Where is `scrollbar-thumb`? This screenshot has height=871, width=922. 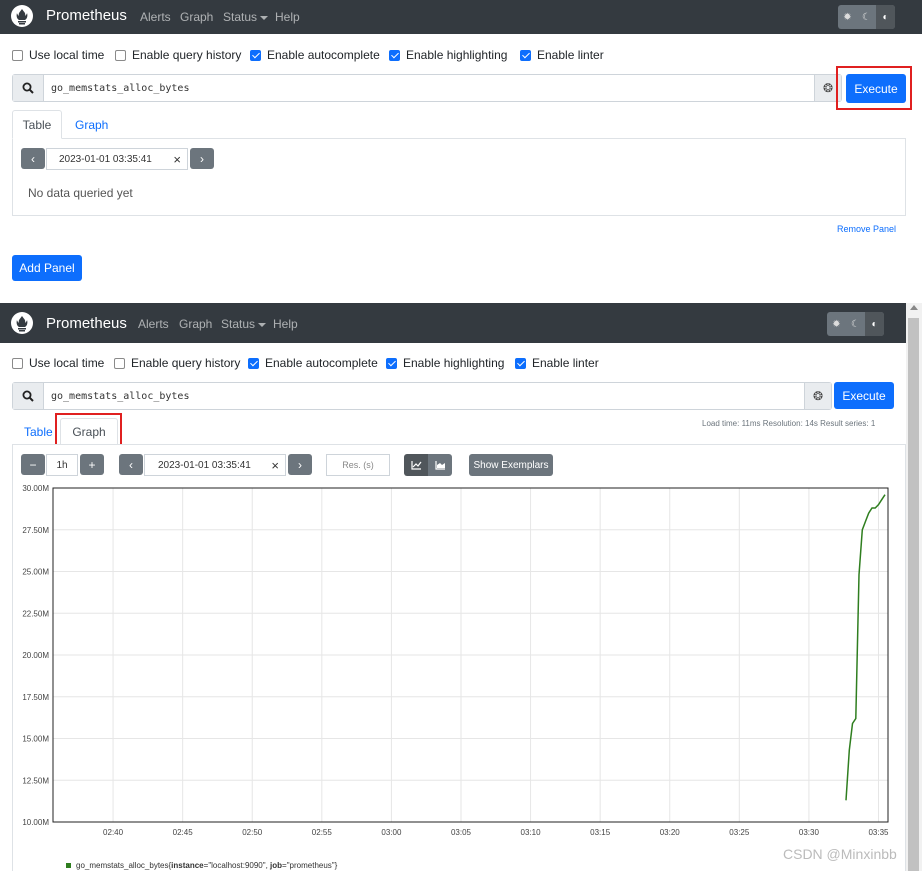 scrollbar-thumb is located at coordinates (913, 594).